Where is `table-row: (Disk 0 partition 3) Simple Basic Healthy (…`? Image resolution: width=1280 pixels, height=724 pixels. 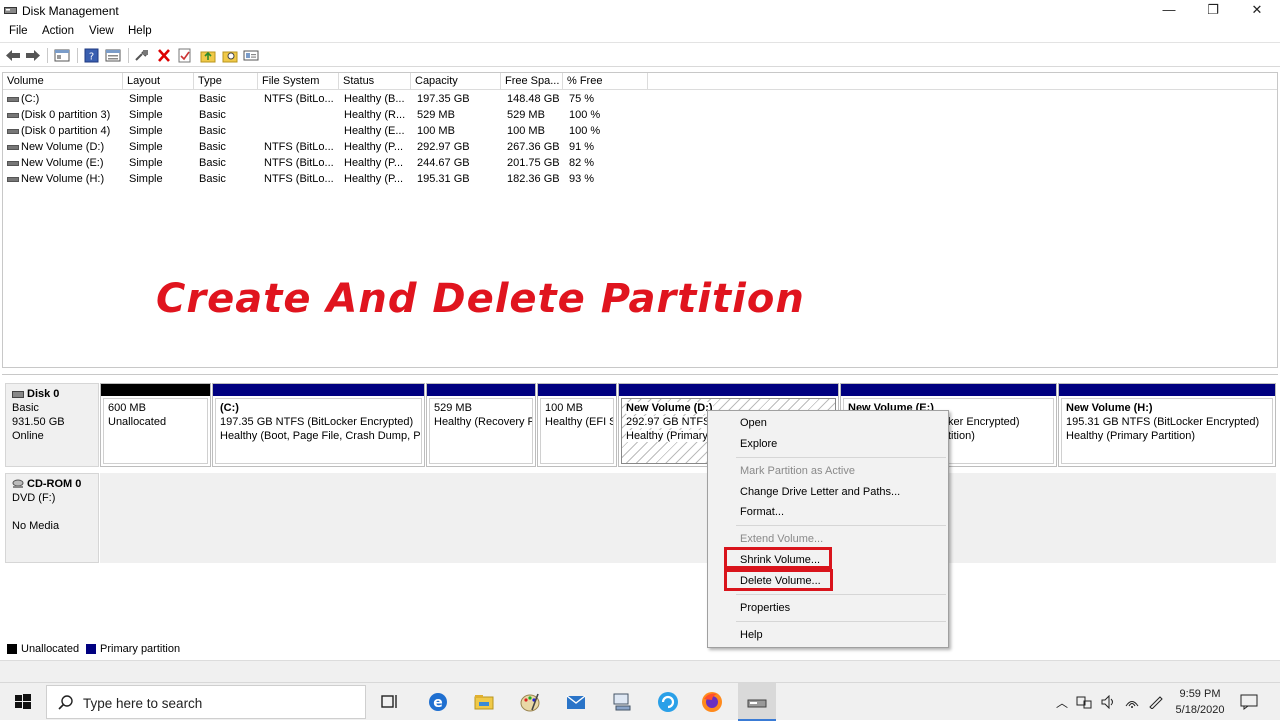
table-row: (Disk 0 partition 3) Simple Basic Healthy (… is located at coordinates (325, 115).